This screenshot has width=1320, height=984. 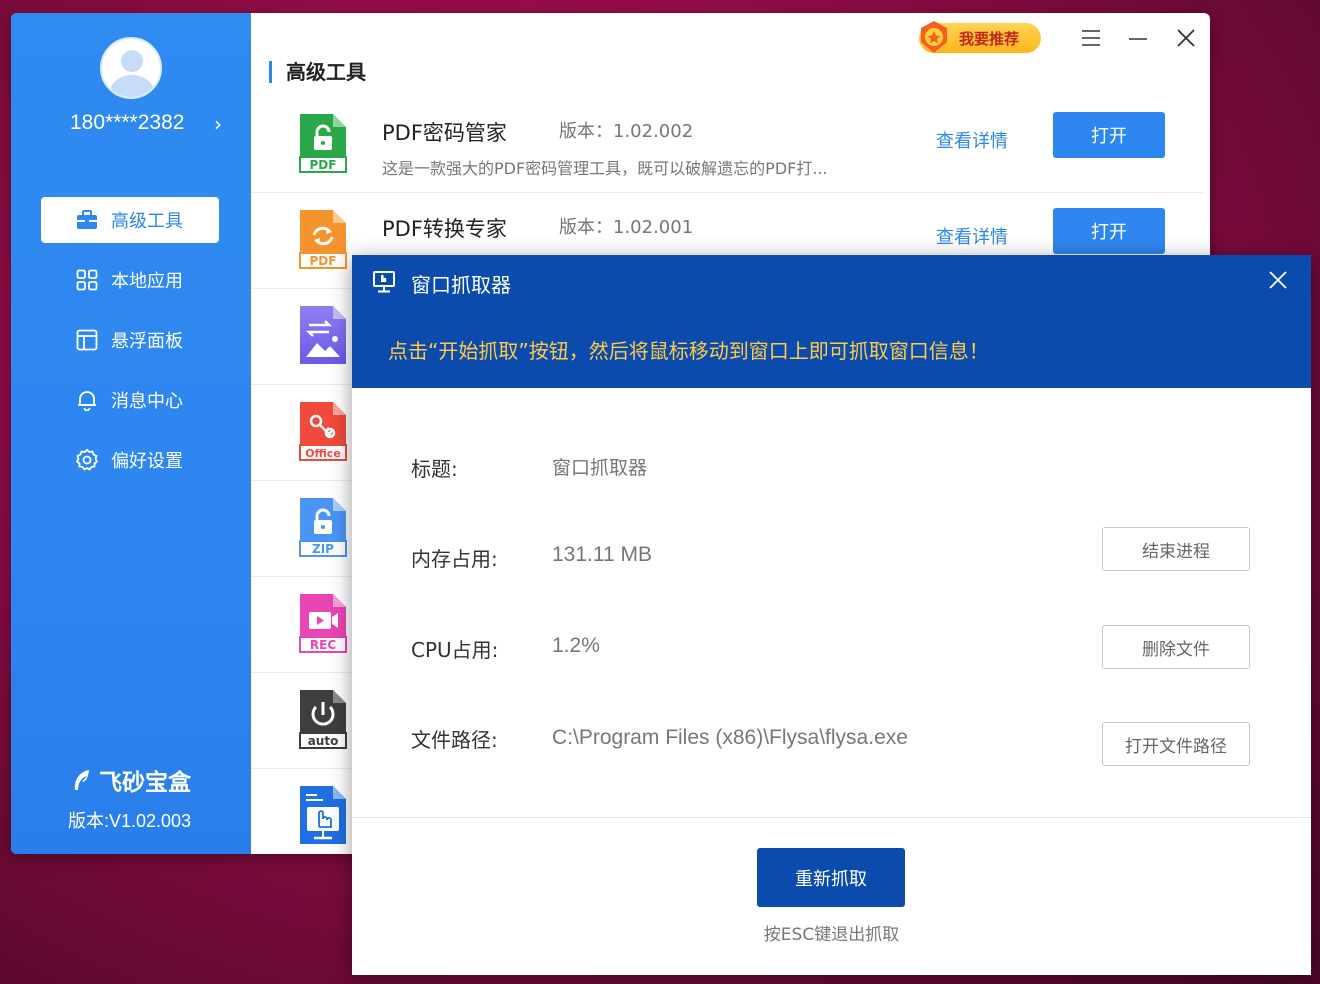 I want to click on capture-hint: 点击“开始抓取”按钮，然后将鼠标移动到窗口上即可抓取窗口信息！, so click(x=688, y=351).